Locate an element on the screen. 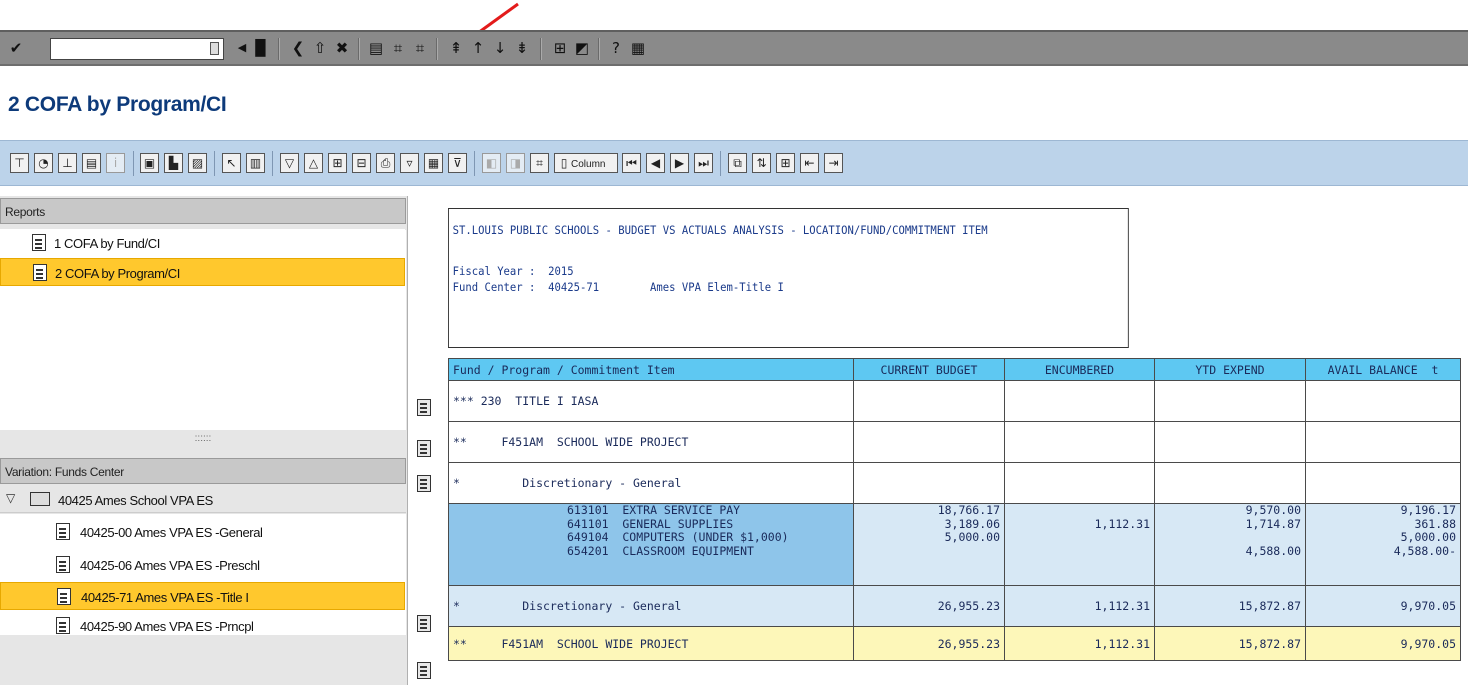 This screenshot has height=685, width=1468. table-row: *** 230 TITLE I IASA is located at coordinates (954, 401).